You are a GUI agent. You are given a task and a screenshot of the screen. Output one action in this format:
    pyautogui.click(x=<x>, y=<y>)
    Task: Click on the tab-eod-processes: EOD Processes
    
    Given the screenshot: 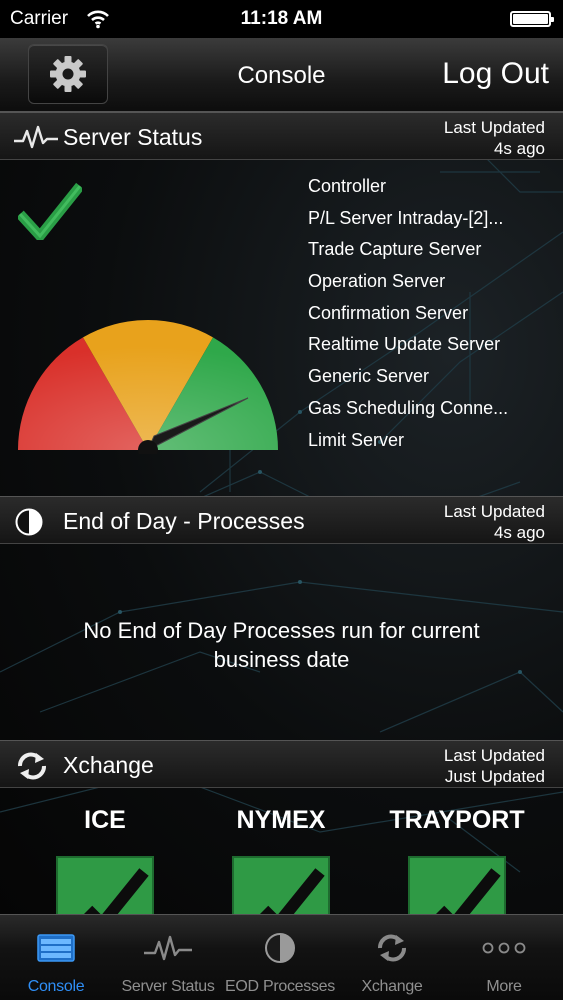 What is the action you would take?
    pyautogui.click(x=280, y=957)
    